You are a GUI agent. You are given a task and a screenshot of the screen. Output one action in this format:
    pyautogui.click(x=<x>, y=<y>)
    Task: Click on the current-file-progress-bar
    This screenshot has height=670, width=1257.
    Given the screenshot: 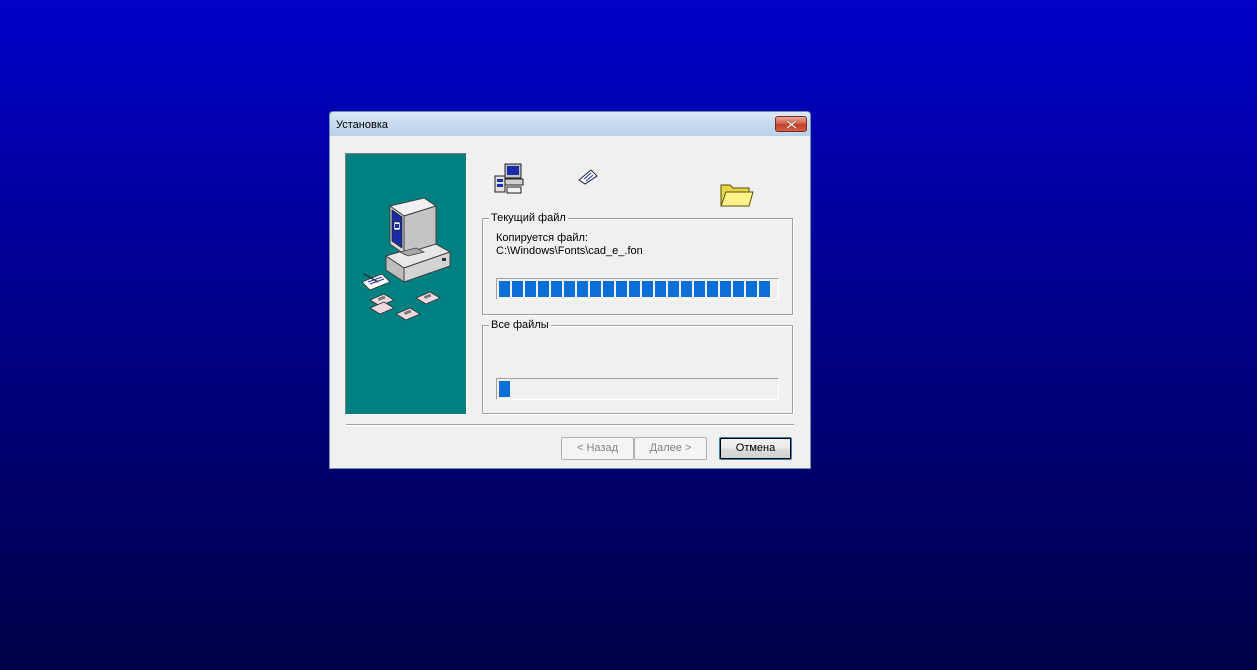 What is the action you would take?
    pyautogui.click(x=637, y=289)
    